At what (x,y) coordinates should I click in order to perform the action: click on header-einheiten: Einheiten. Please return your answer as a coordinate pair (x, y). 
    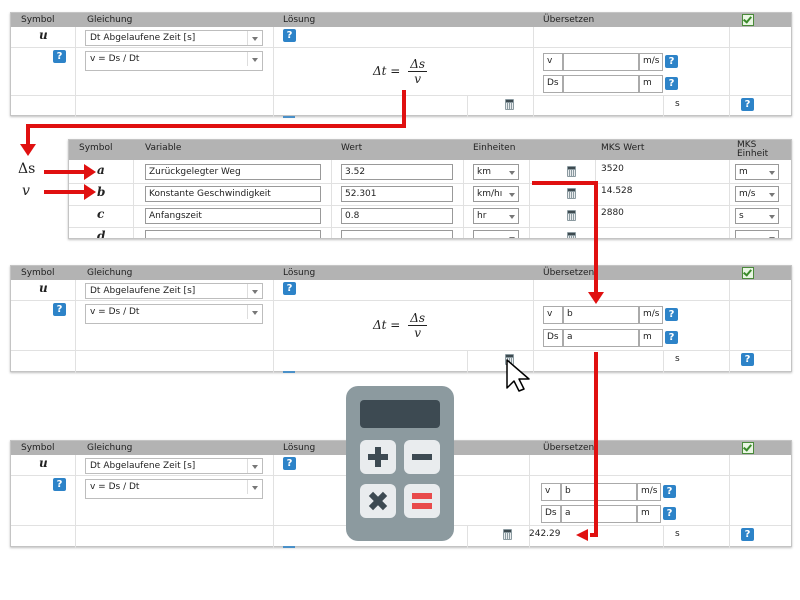
    Looking at the image, I should click on (494, 148).